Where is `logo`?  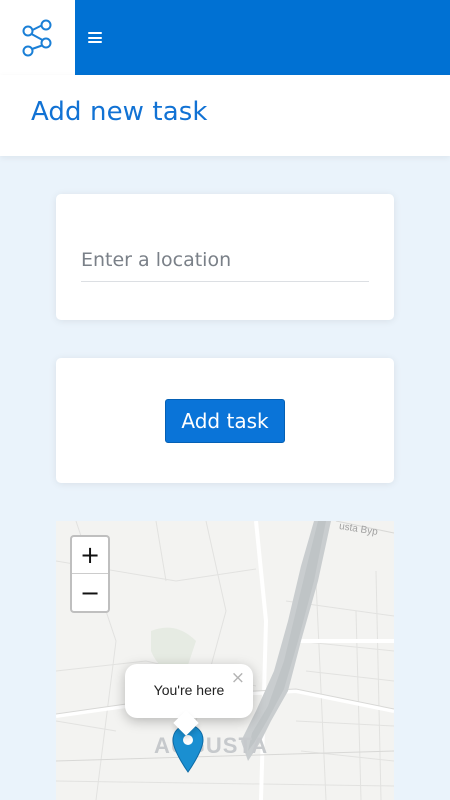 logo is located at coordinates (37, 37).